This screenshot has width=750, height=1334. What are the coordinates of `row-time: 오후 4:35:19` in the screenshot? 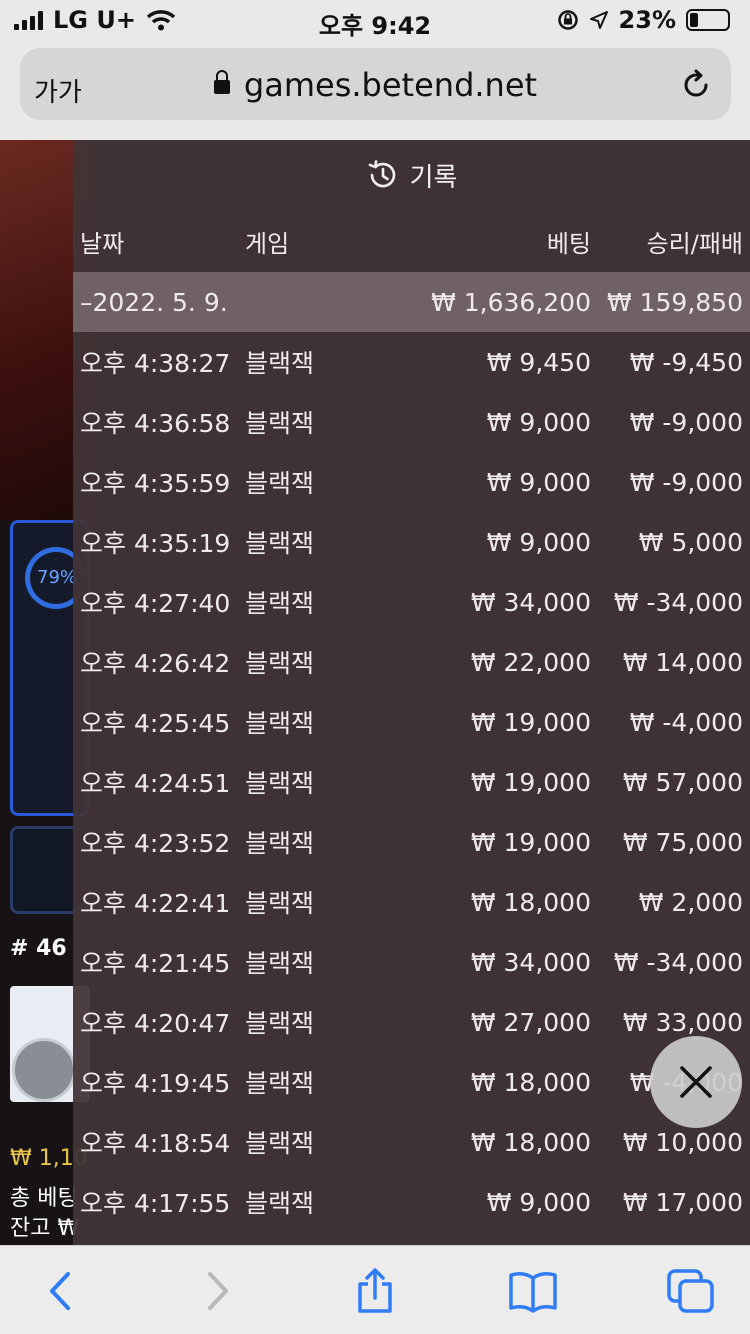 It's located at (155, 543).